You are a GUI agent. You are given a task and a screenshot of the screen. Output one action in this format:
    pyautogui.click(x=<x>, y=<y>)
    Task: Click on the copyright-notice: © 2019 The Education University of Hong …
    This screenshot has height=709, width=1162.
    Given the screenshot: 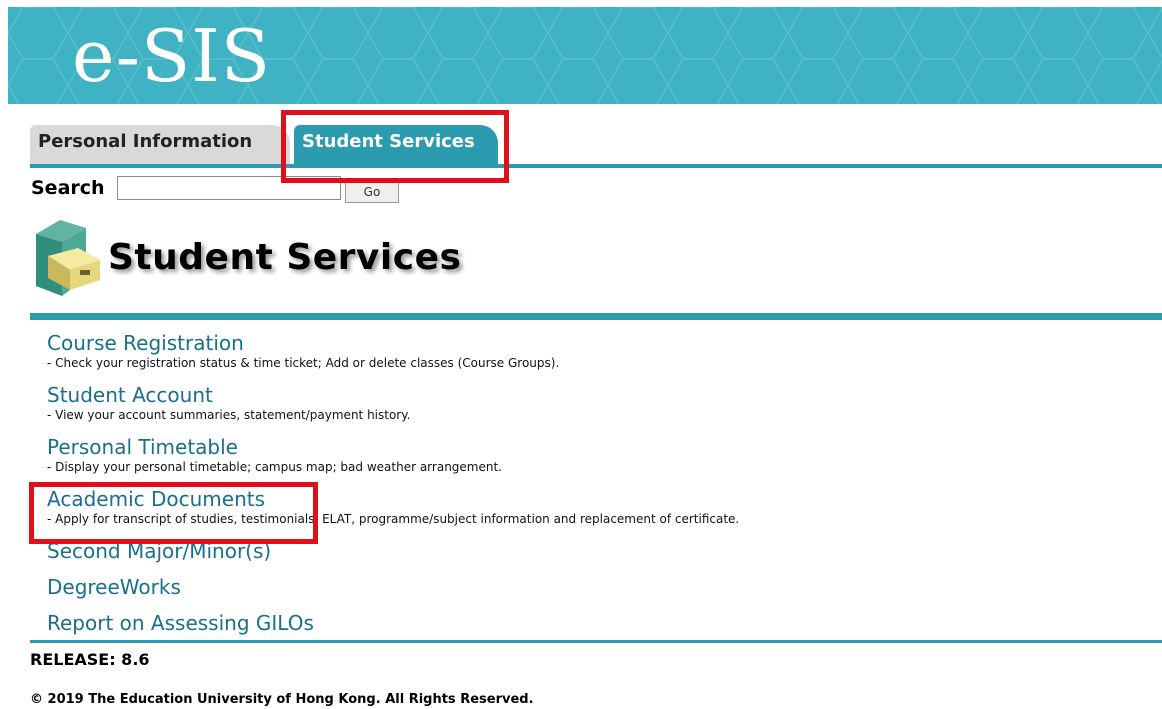 What is the action you would take?
    pyautogui.click(x=282, y=699)
    